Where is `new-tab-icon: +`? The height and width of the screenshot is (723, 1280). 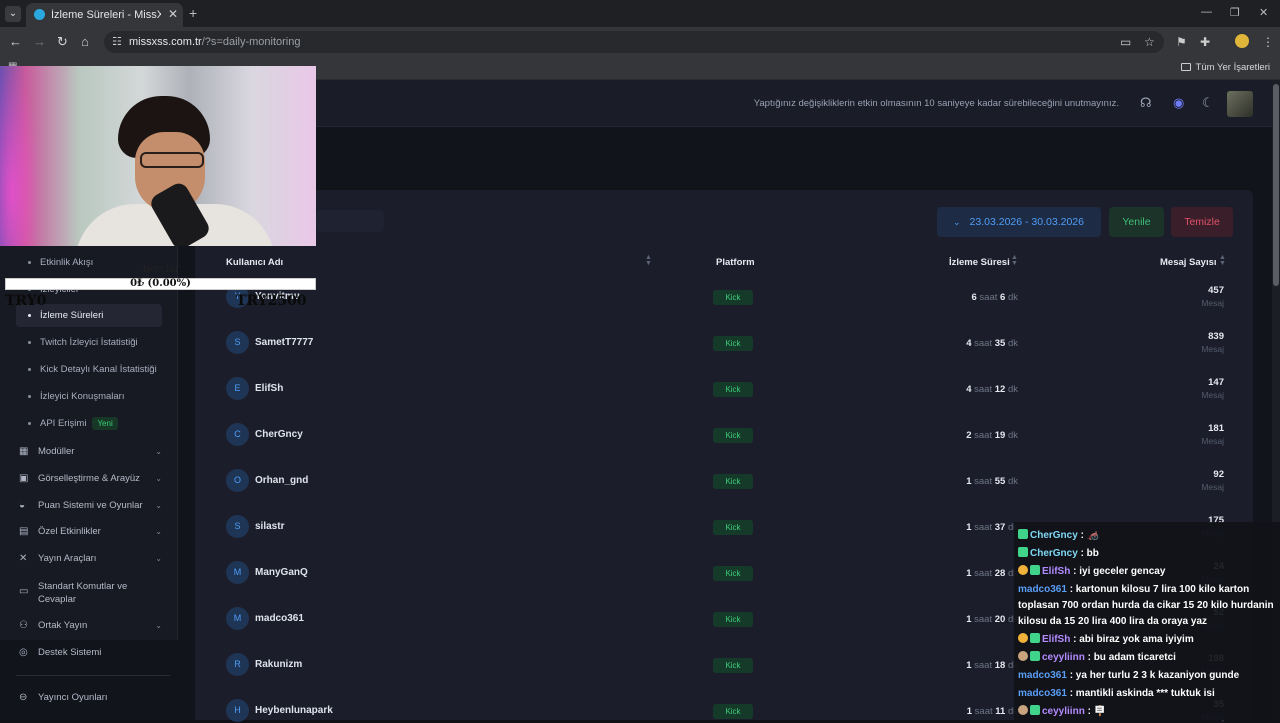 new-tab-icon: + is located at coordinates (193, 13).